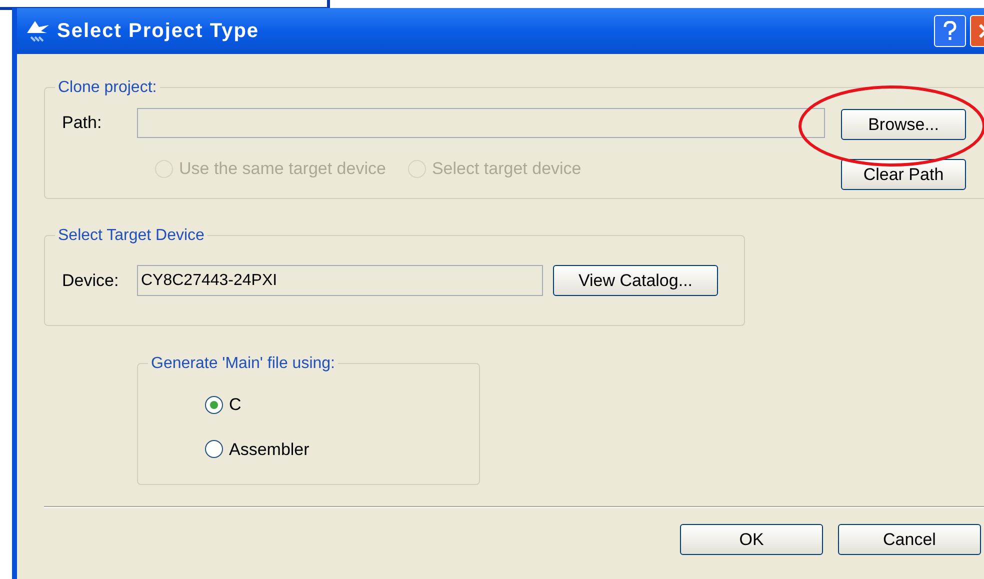  Describe the element at coordinates (507, 169) in the screenshot. I see `radio-label: Select target device` at that location.